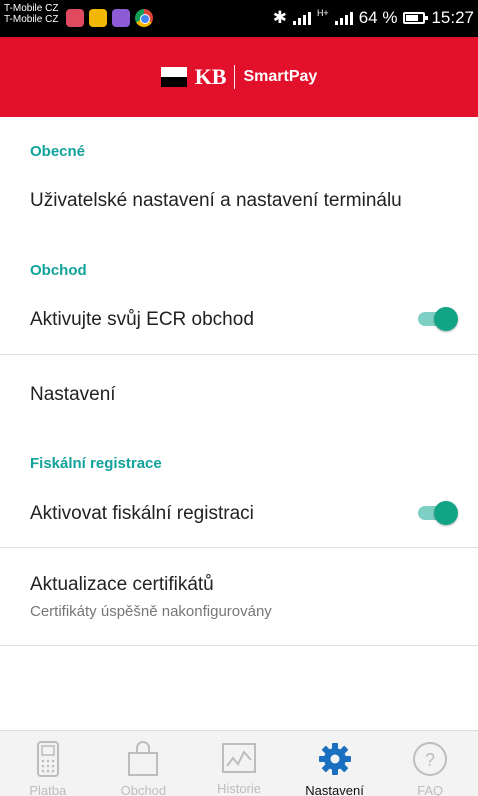 The height and width of the screenshot is (796, 478). What do you see at coordinates (301, 18) in the screenshot?
I see `signal-icon` at bounding box center [301, 18].